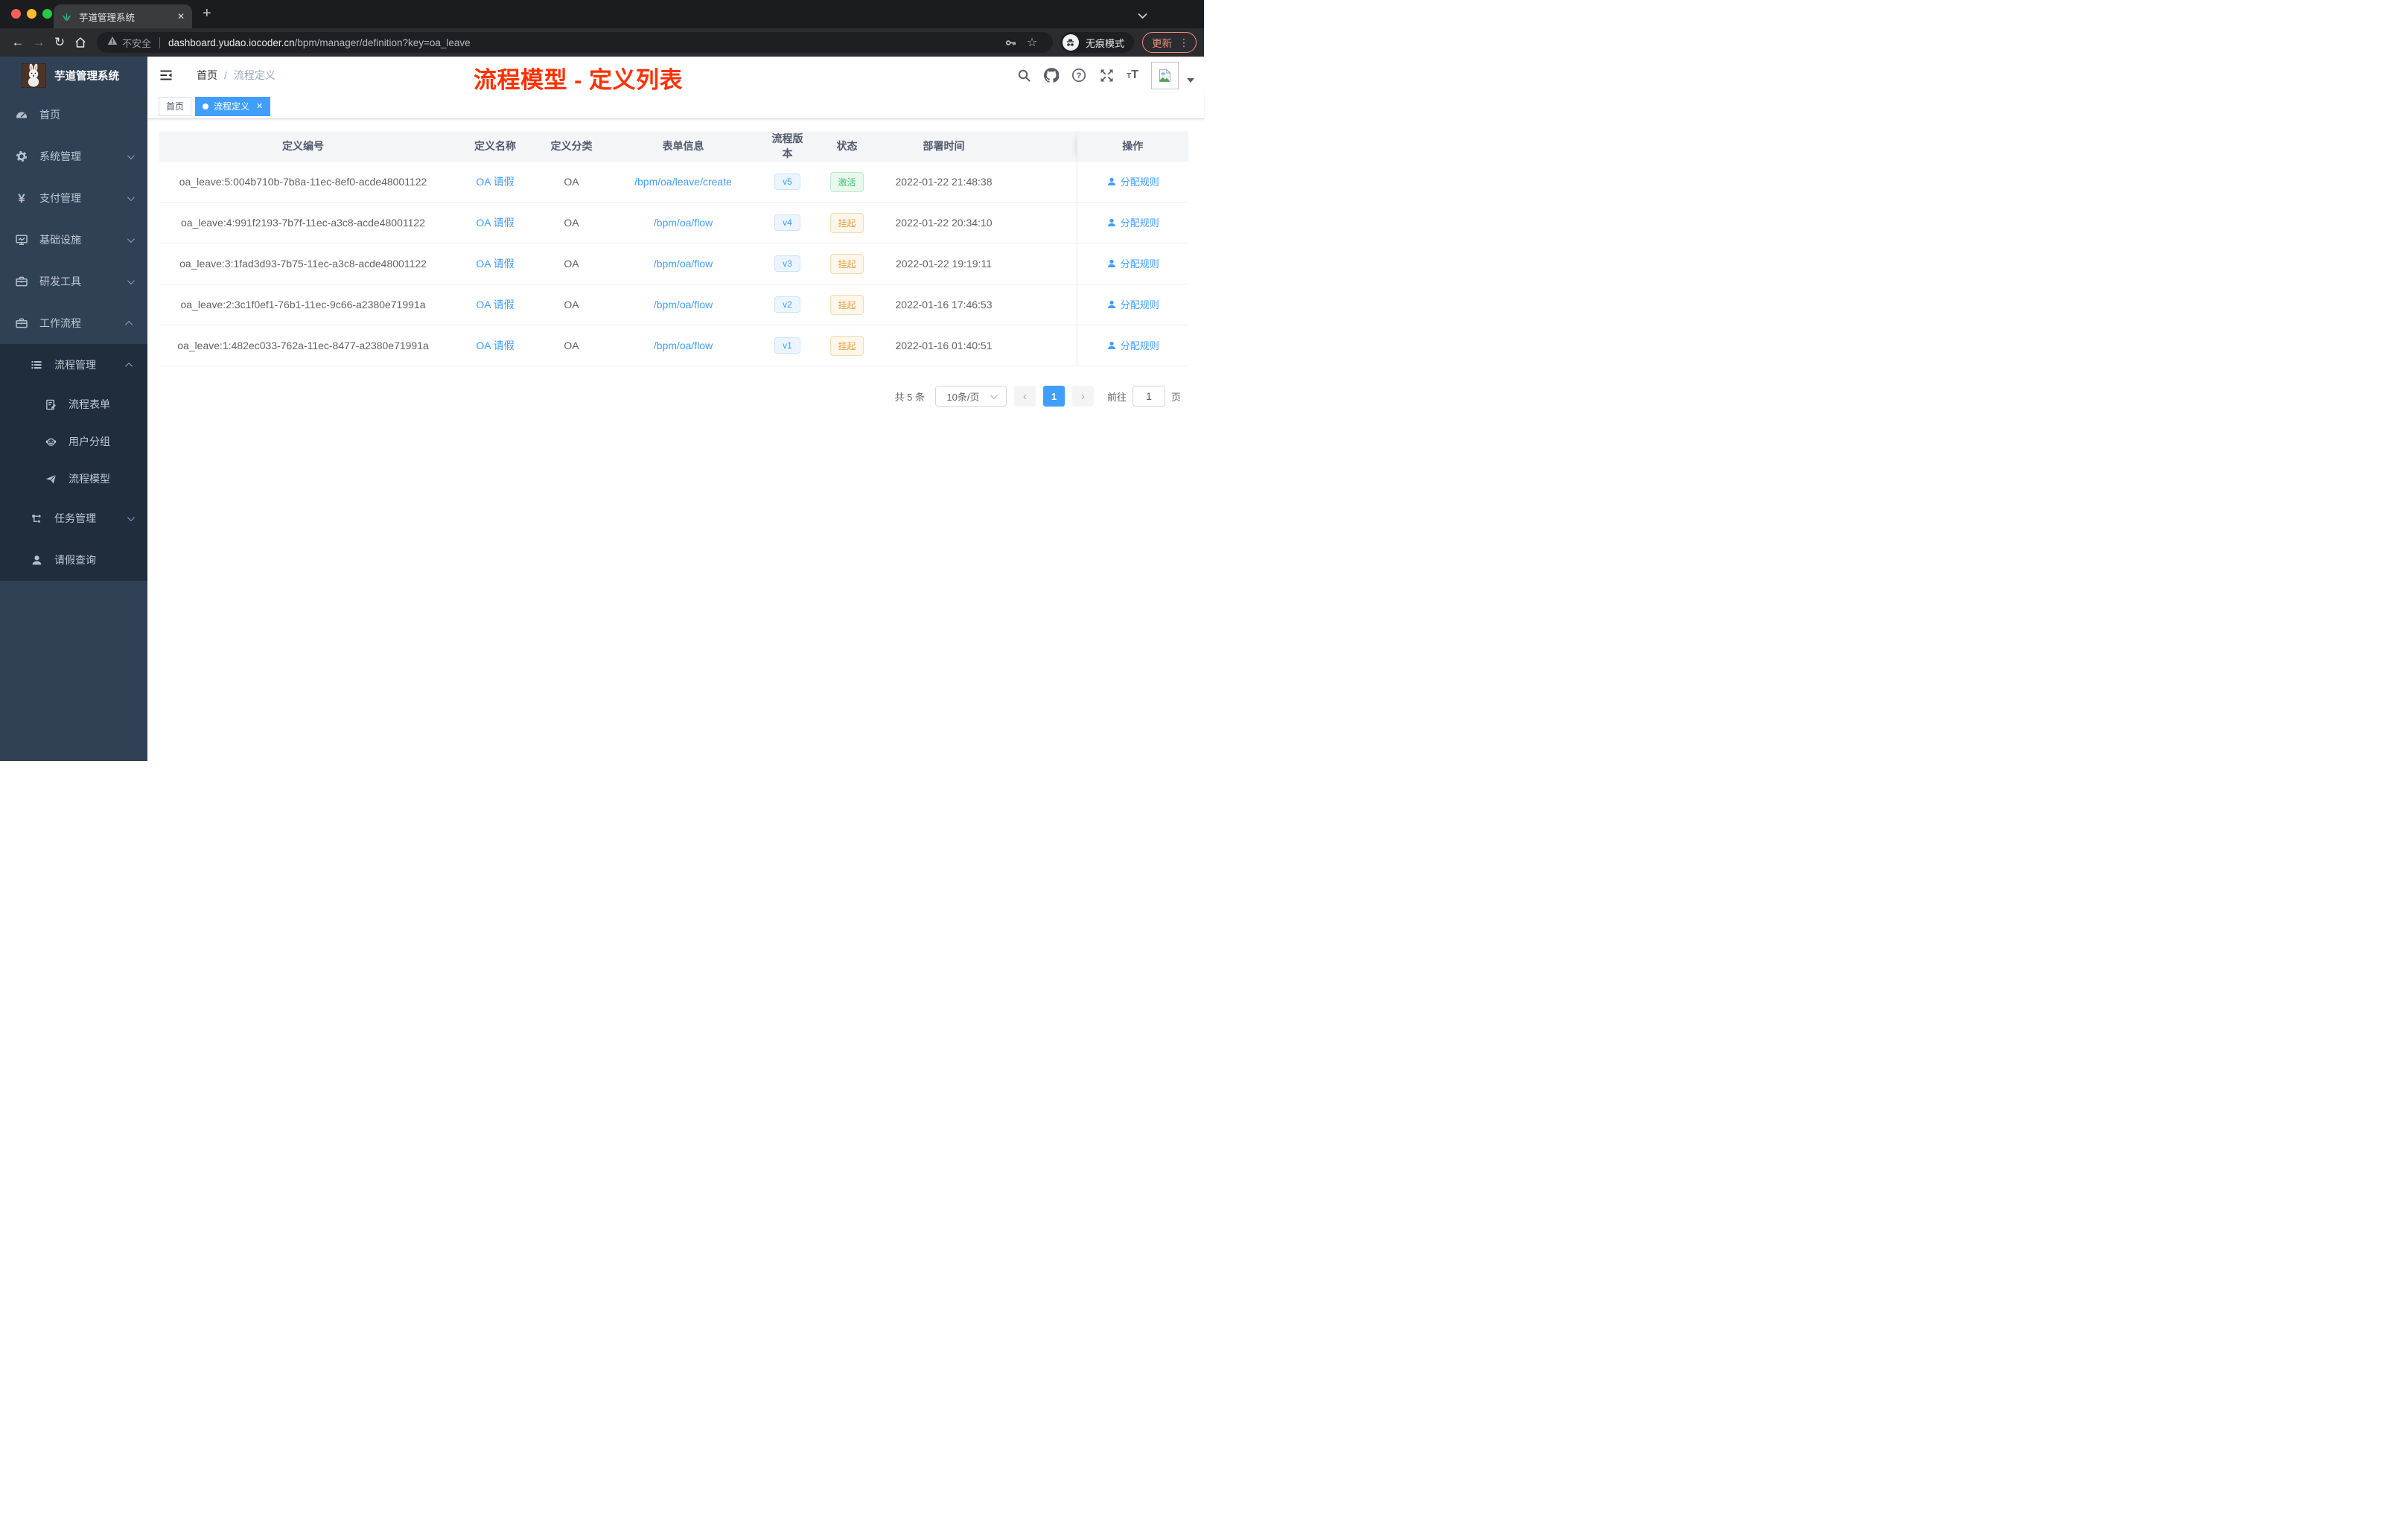 The width and height of the screenshot is (2408, 1522). Describe the element at coordinates (1082, 396) in the screenshot. I see `next-page-button: ›` at that location.